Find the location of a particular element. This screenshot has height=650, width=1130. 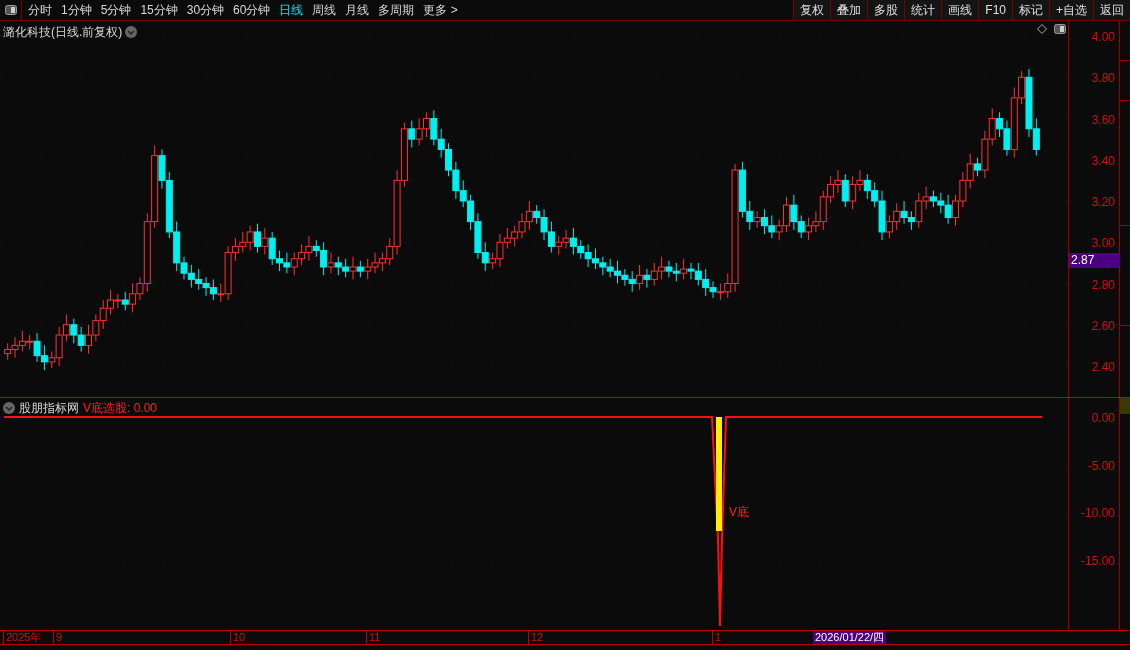

period-tab: 多周期 is located at coordinates (396, 10).